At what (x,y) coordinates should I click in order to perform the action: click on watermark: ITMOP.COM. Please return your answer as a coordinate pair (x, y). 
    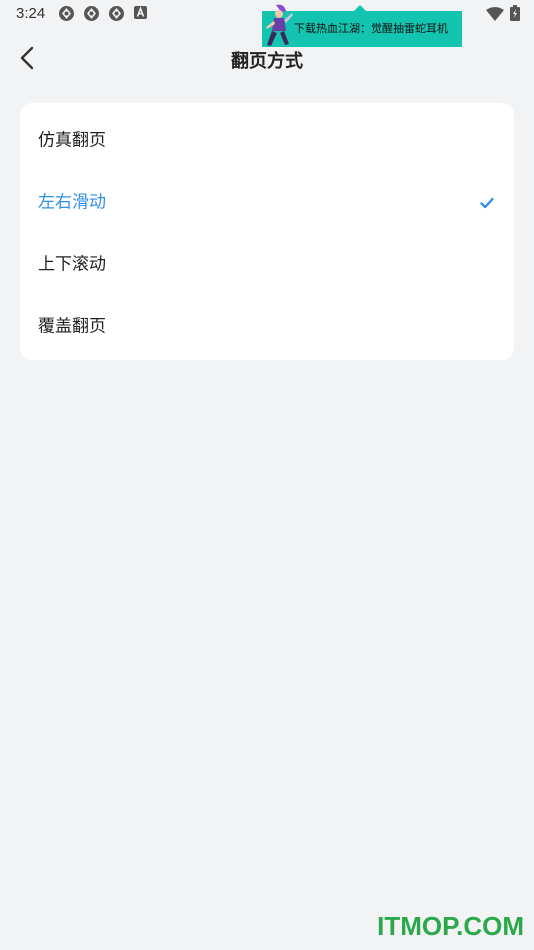
    Looking at the image, I should click on (450, 926).